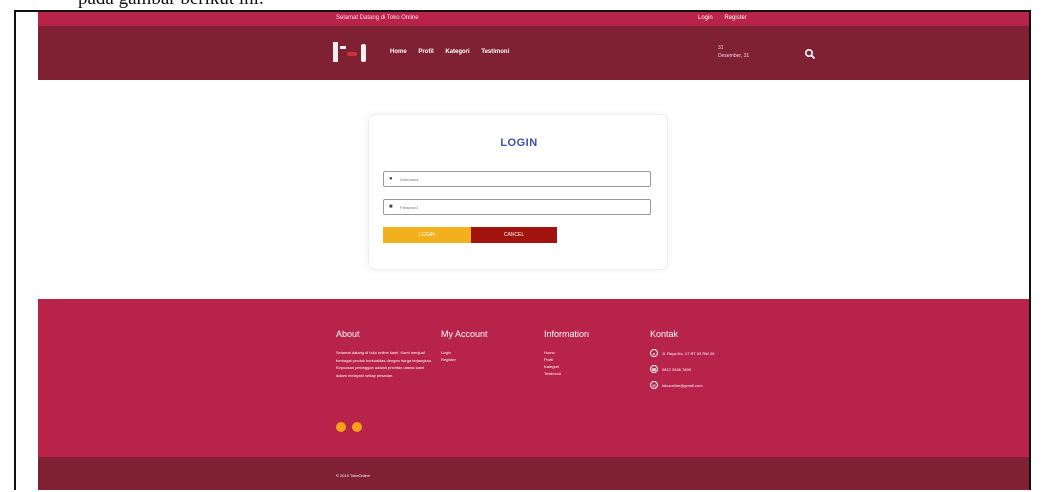  What do you see at coordinates (705, 18) in the screenshot?
I see `login-link: Login` at bounding box center [705, 18].